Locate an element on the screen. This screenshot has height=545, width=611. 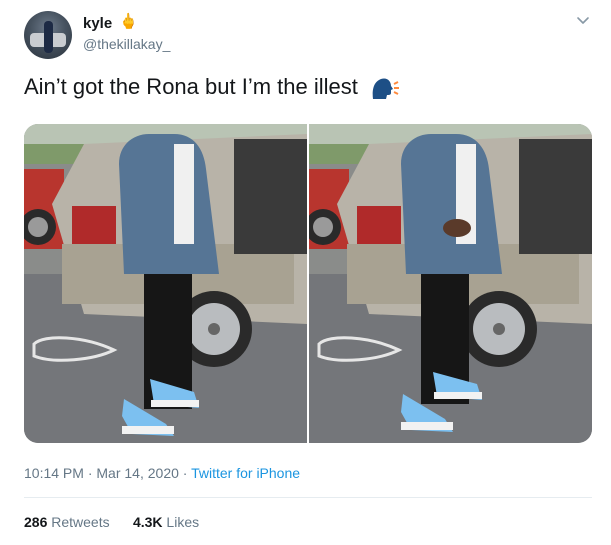
avatar-person-shape is located at coordinates (48, 37).